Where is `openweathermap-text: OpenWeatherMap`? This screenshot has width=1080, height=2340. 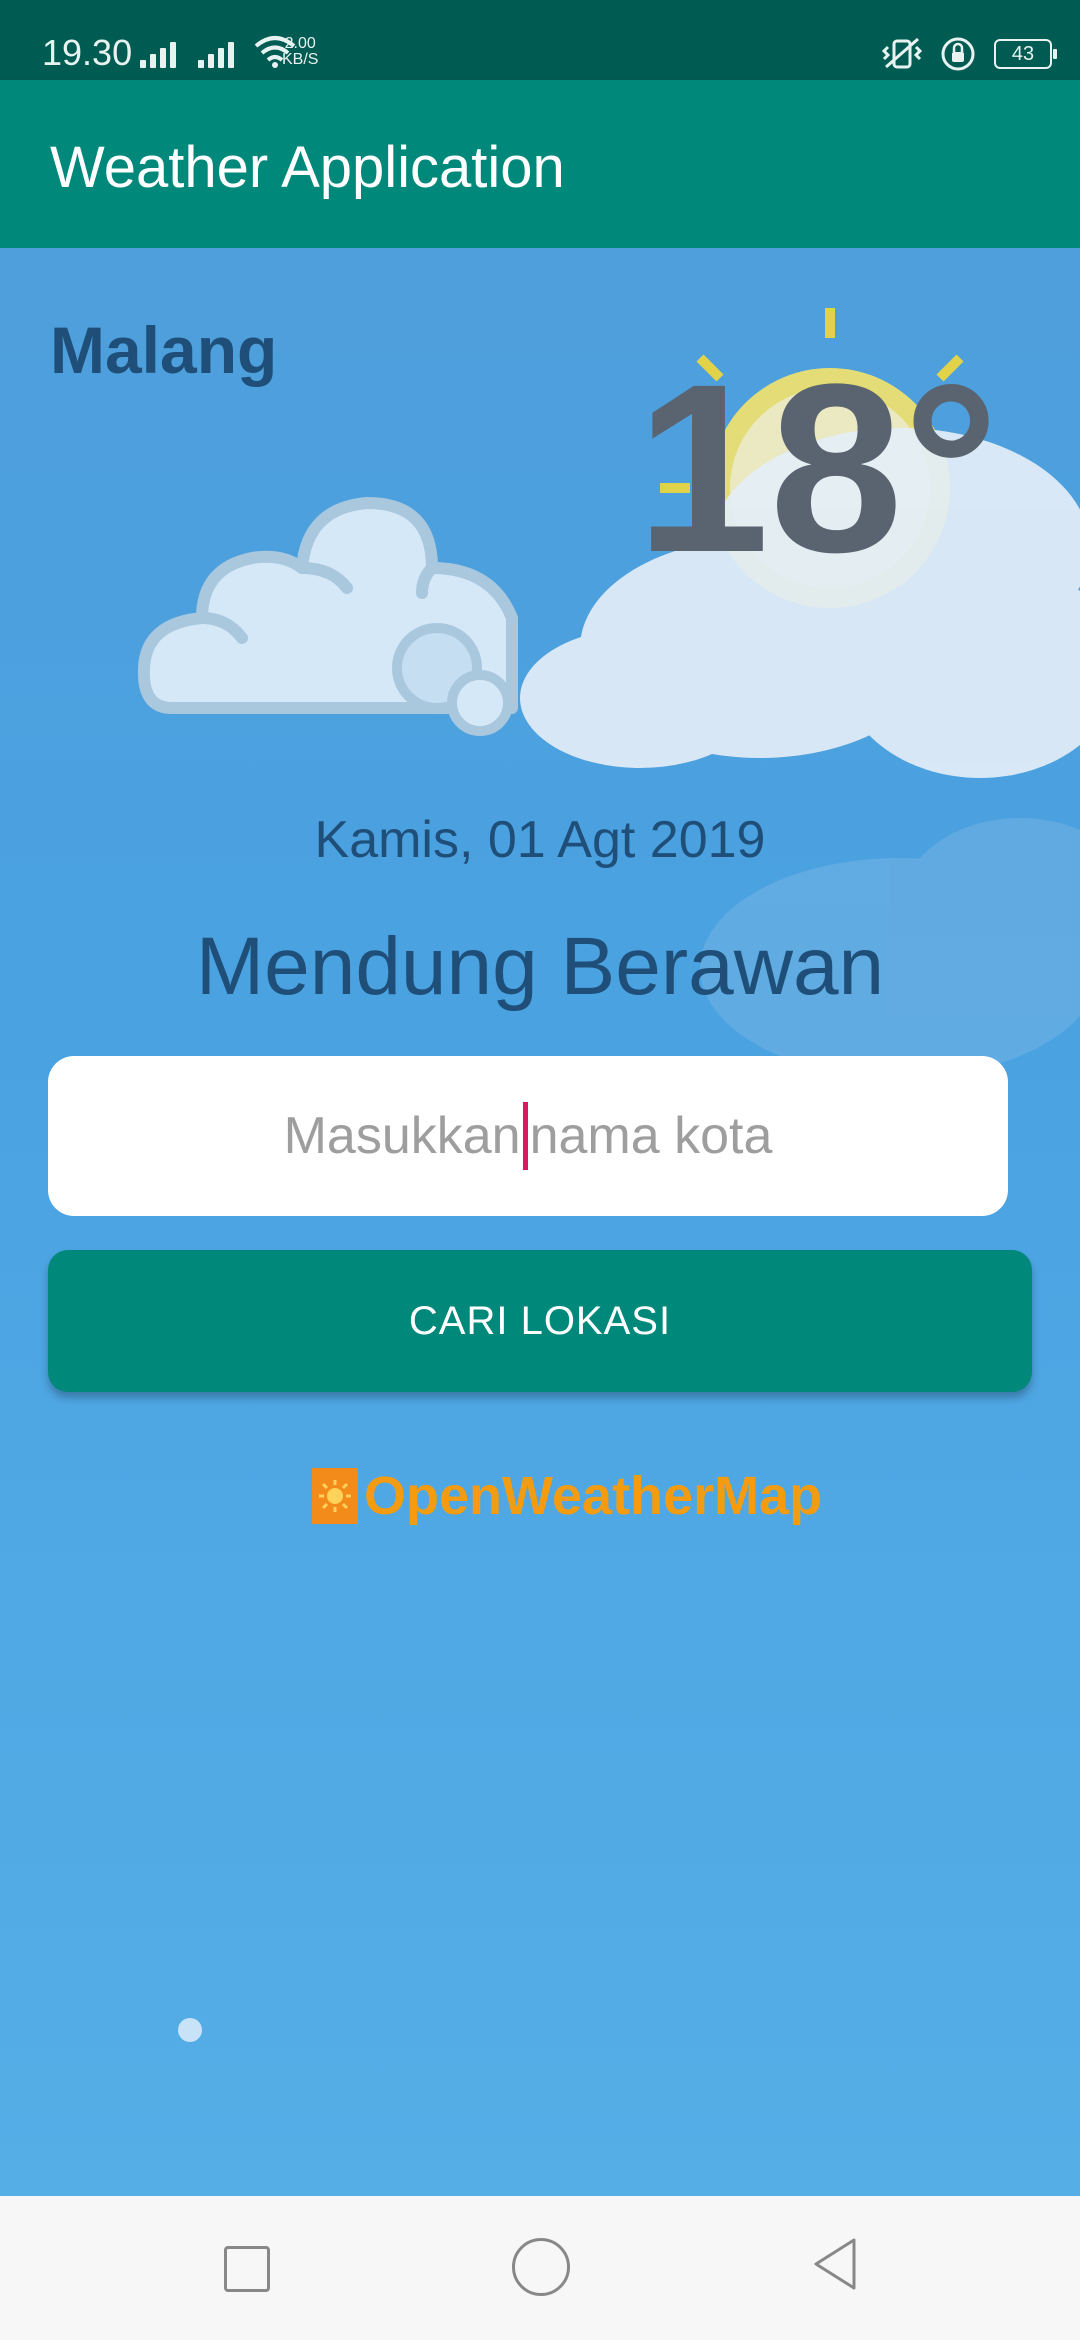
openweathermap-text: OpenWeatherMap is located at coordinates (593, 1496).